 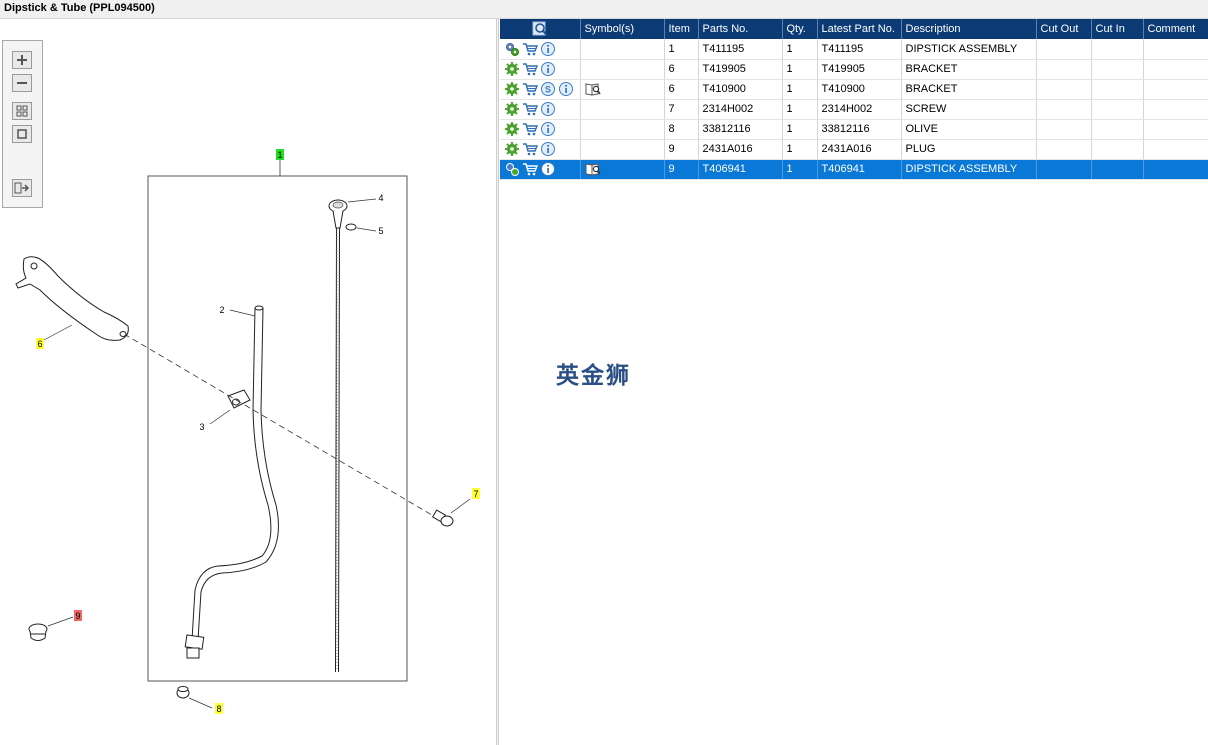 I want to click on cell-part-no: 33812116, so click(x=740, y=129).